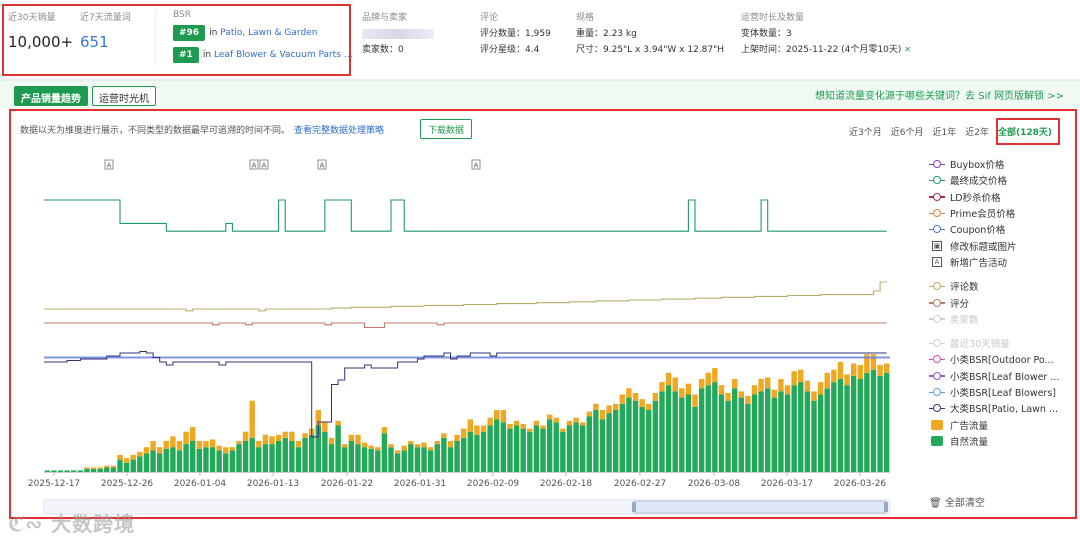 This screenshot has height=540, width=1080. What do you see at coordinates (975, 198) in the screenshot?
I see `legend-label: LD秒杀价格` at bounding box center [975, 198].